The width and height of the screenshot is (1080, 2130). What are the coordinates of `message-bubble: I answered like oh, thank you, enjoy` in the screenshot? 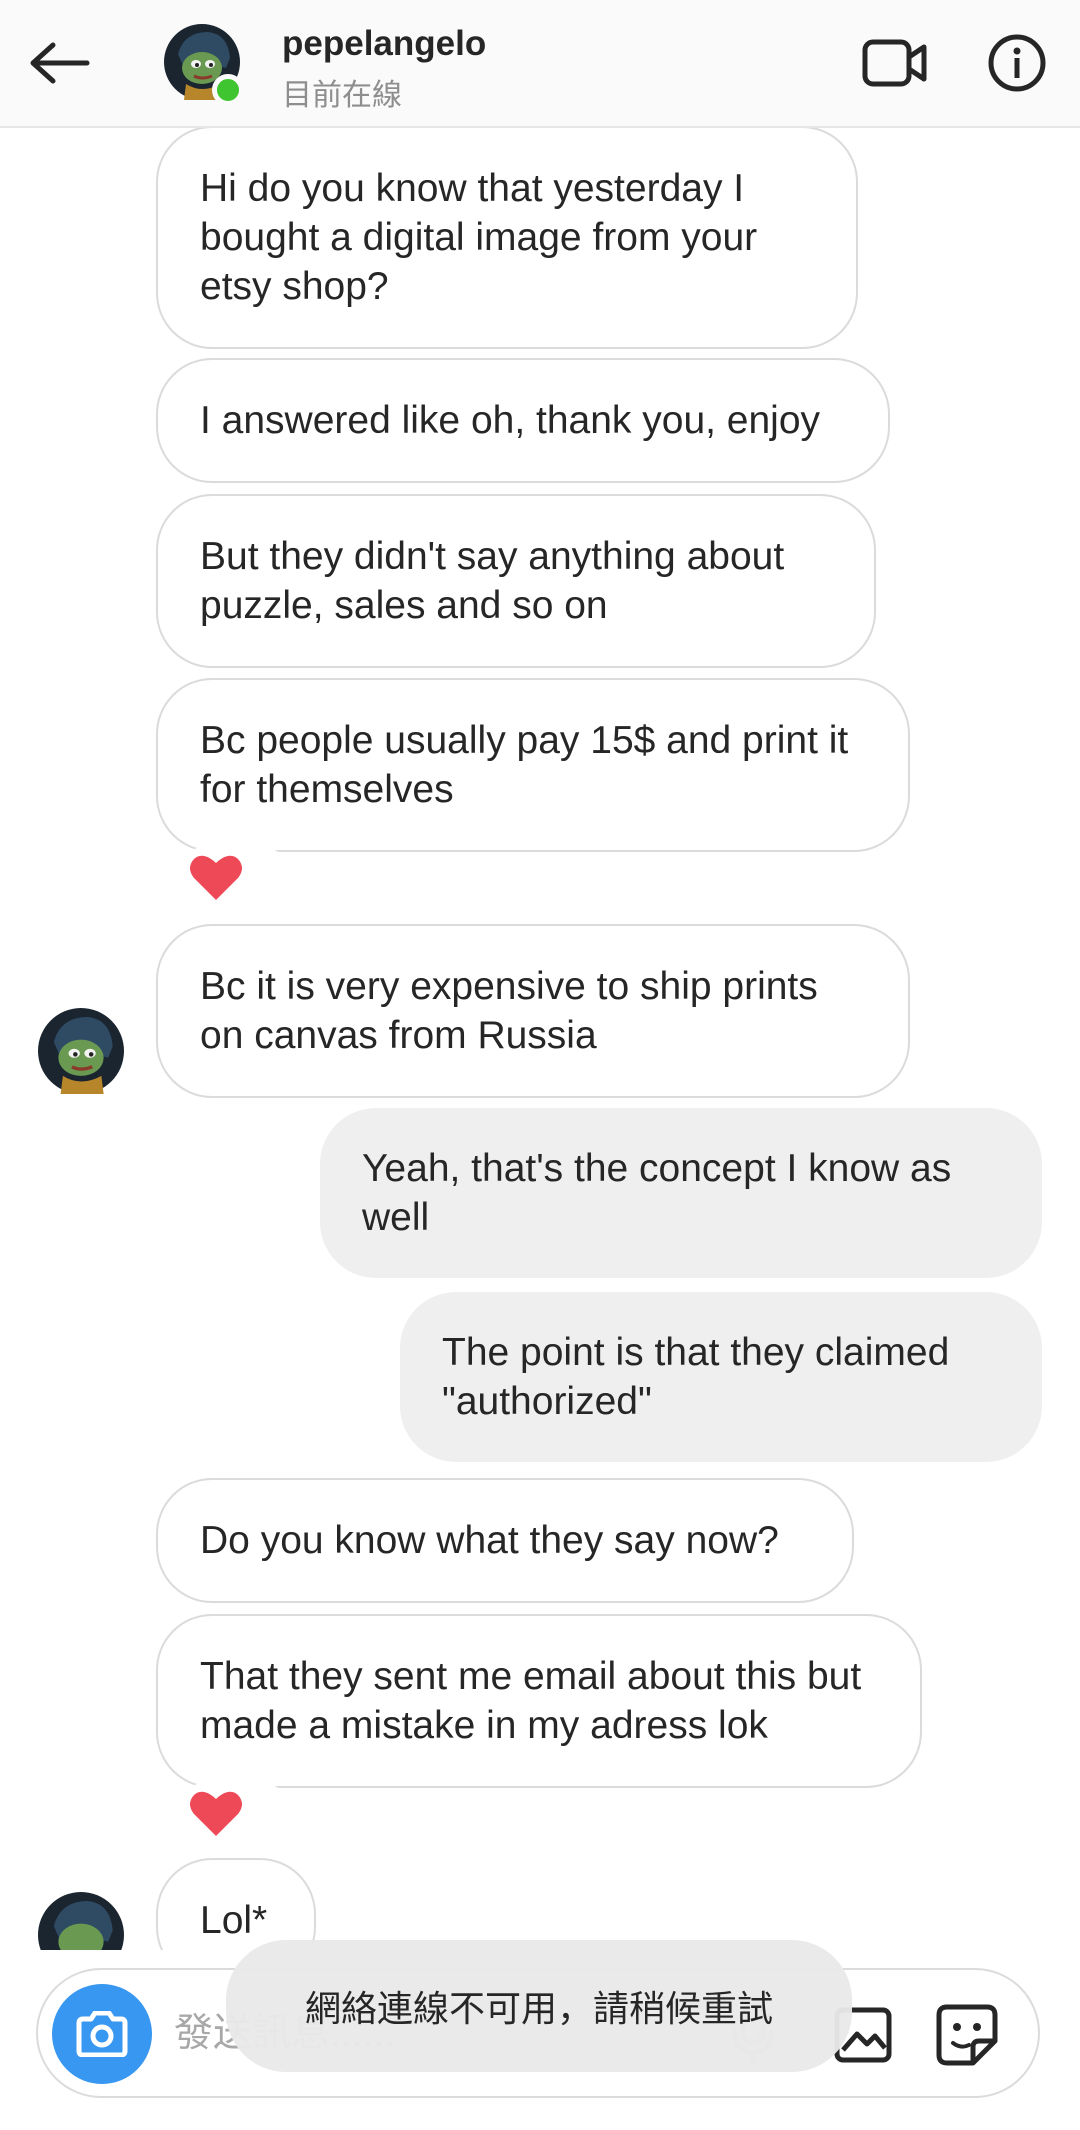 It's located at (523, 420).